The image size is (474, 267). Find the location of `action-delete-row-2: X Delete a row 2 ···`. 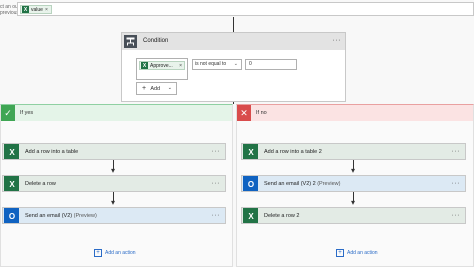

action-delete-row-2: X Delete a row 2 ··· is located at coordinates (353, 215).